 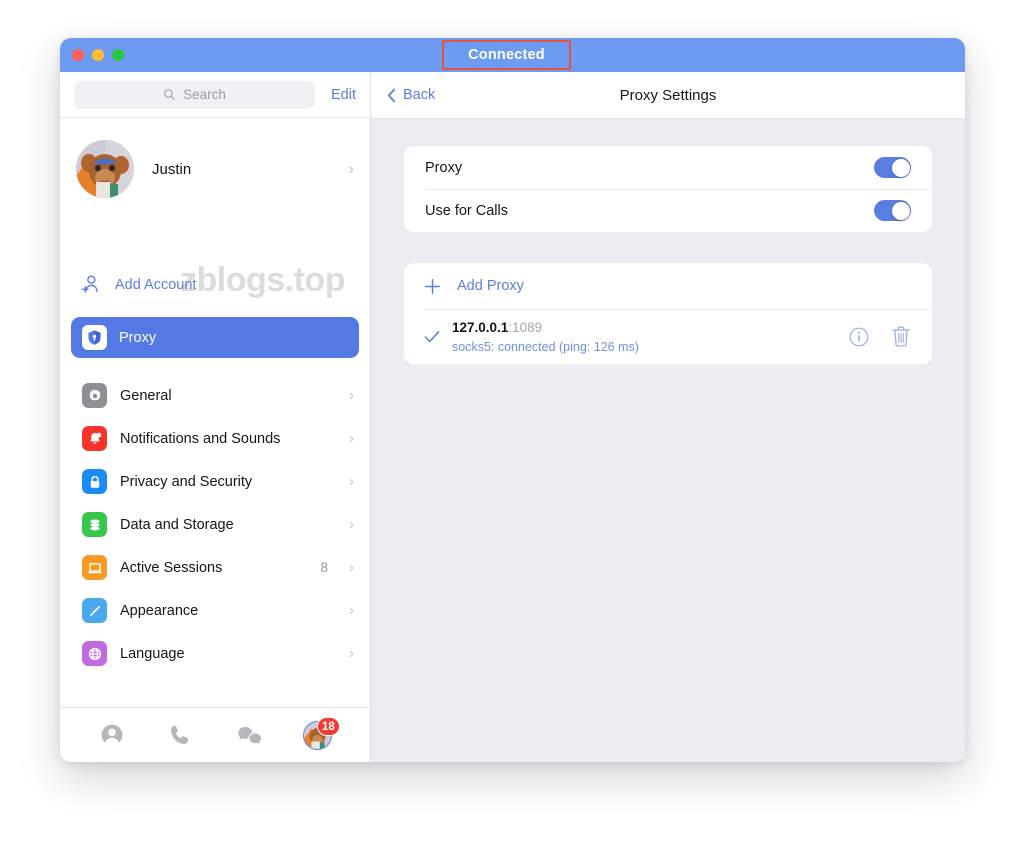 I want to click on minimize-window-button, so click(x=98, y=55).